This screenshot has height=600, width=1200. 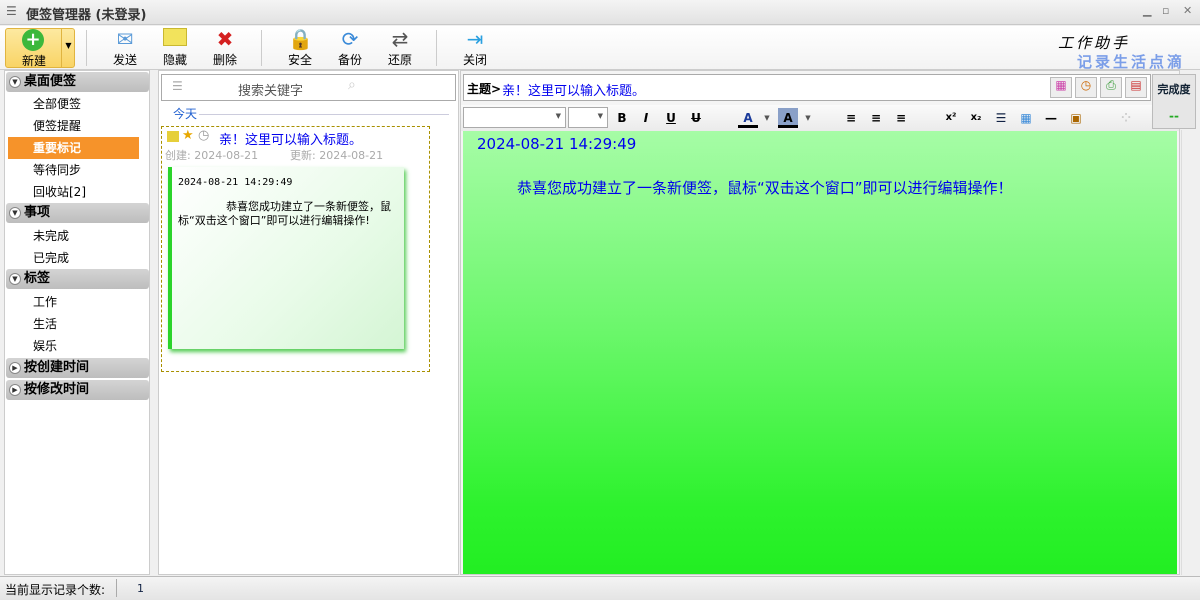 I want to click on superscript-icon: x², so click(x=951, y=118).